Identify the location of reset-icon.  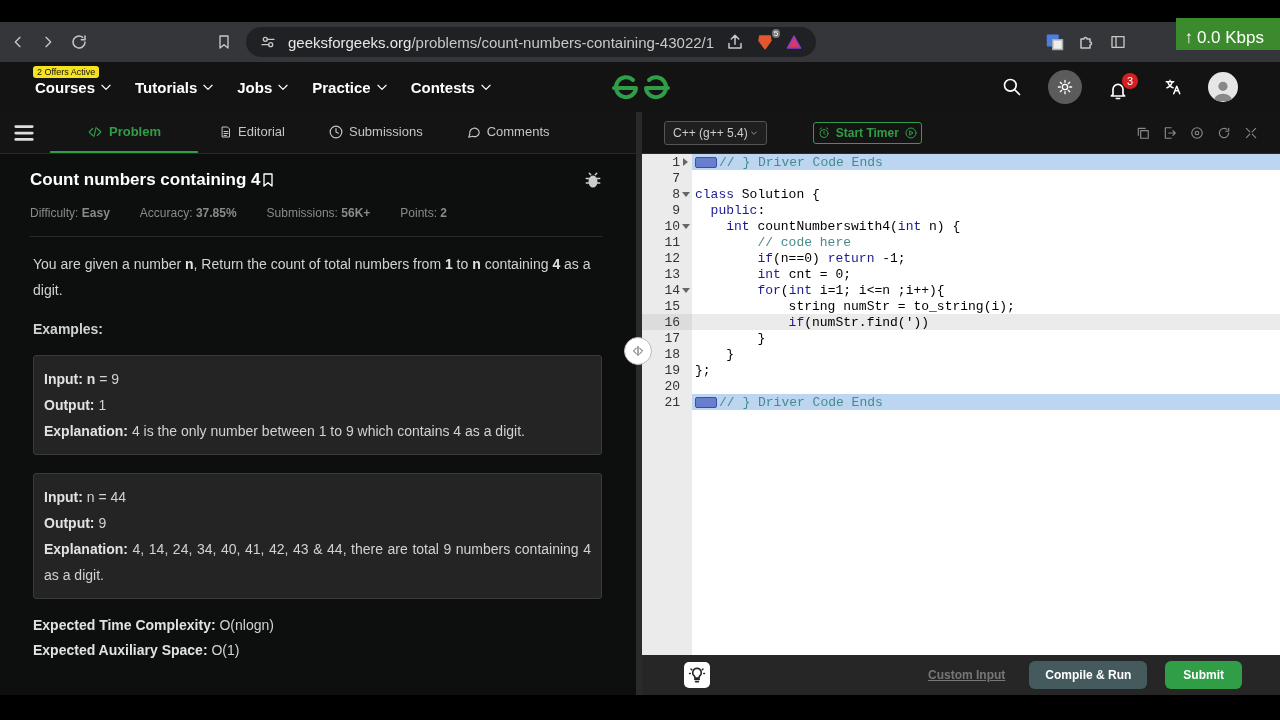
(1224, 132).